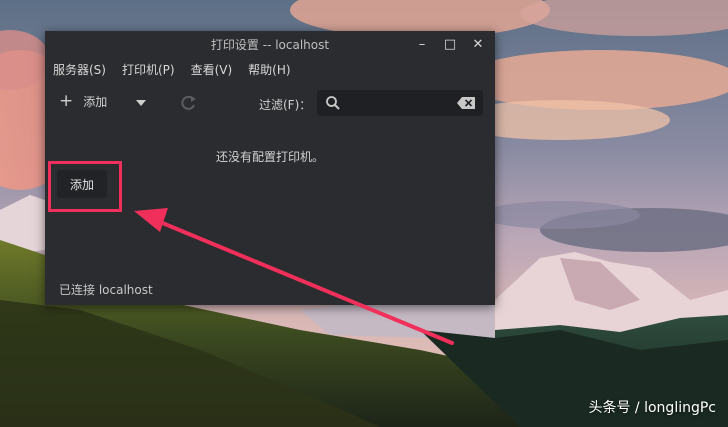 The image size is (728, 427). Describe the element at coordinates (333, 104) in the screenshot. I see `search-icon` at that location.